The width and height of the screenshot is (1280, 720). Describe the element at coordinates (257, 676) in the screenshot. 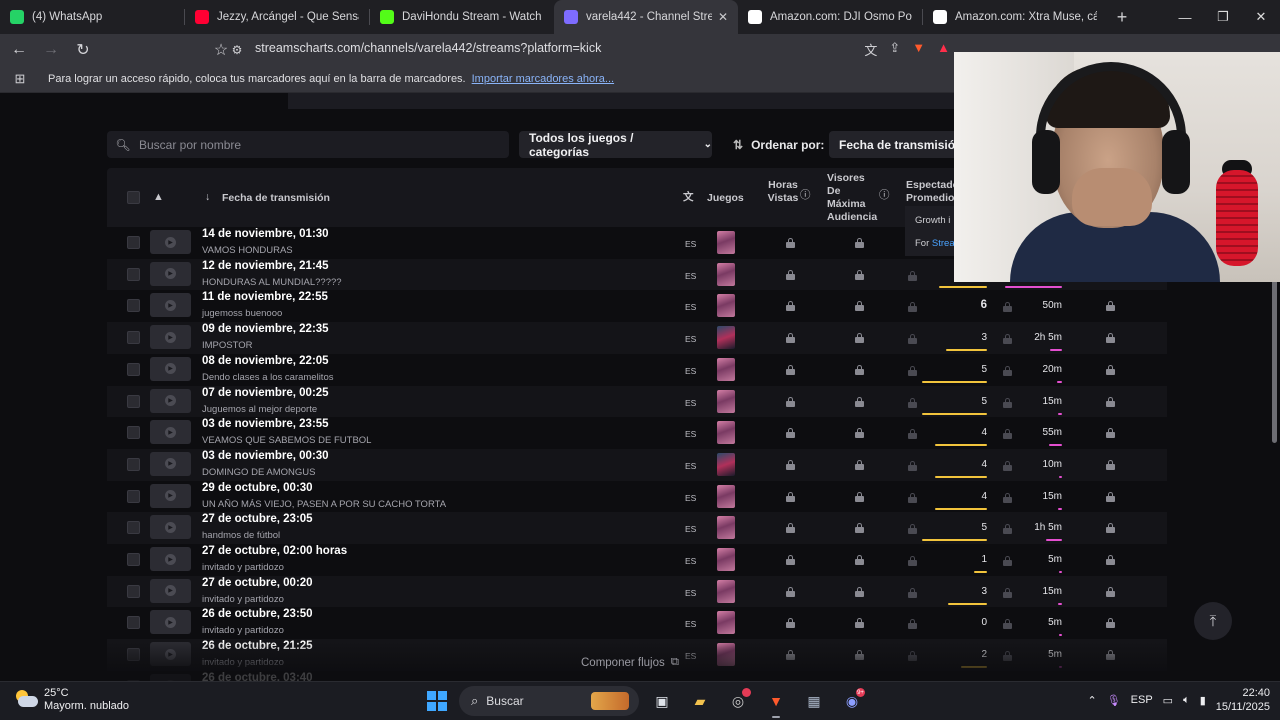

I see `stream-date: 26 de octubre, 03:40` at that location.